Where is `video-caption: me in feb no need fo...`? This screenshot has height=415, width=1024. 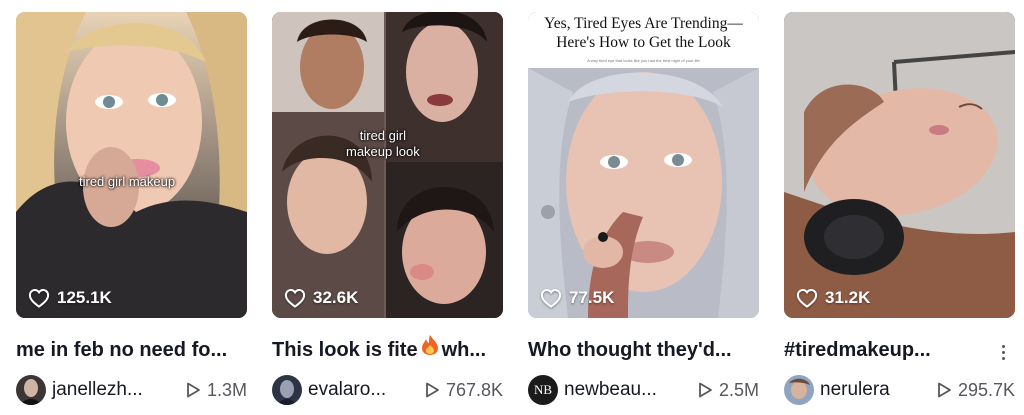
video-caption: me in feb no need fo... is located at coordinates (131, 350).